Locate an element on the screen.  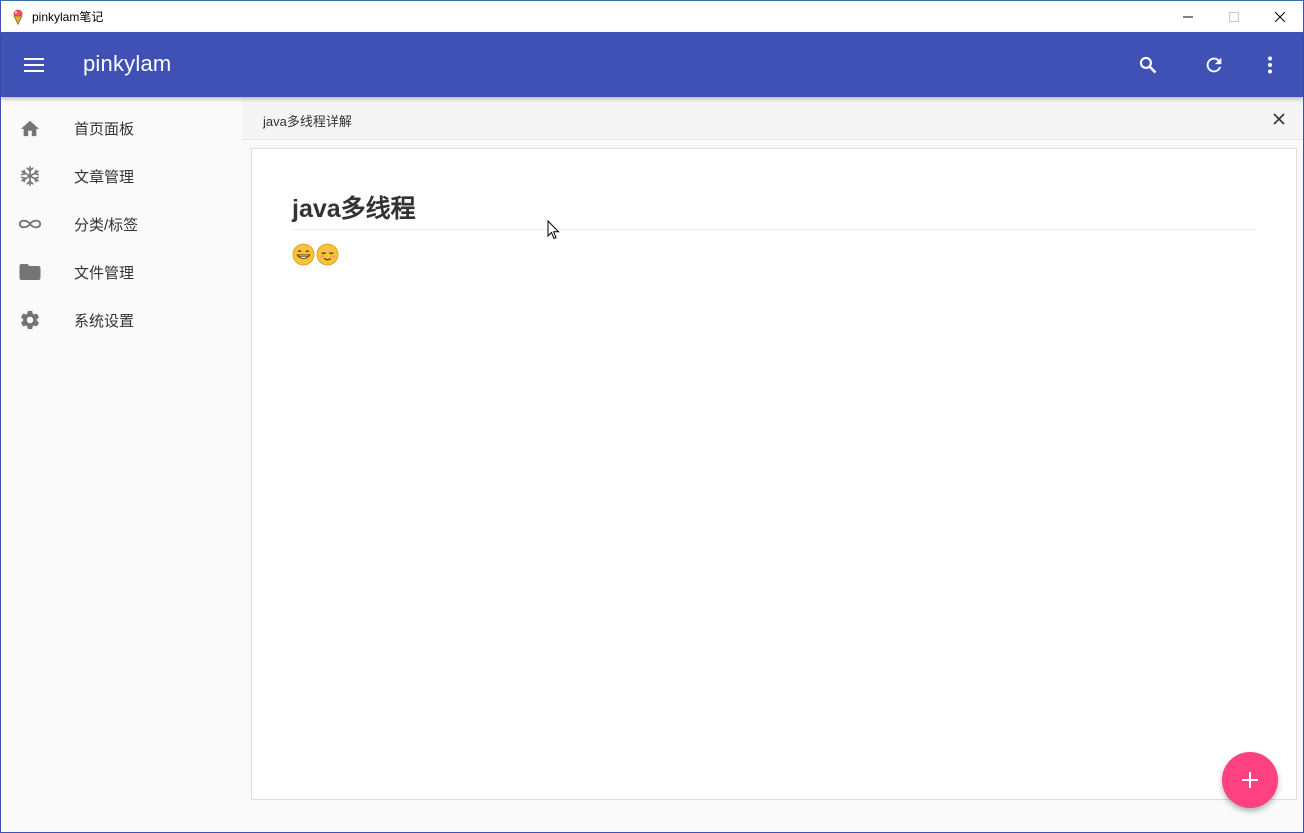
emoji-line is located at coordinates (316, 255).